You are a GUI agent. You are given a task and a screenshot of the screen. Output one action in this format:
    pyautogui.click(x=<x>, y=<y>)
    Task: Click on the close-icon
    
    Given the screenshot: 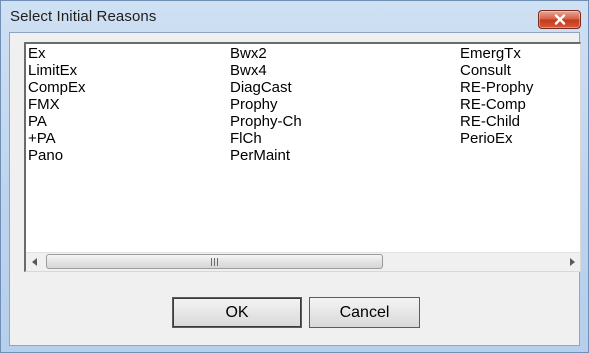 What is the action you would take?
    pyautogui.click(x=560, y=19)
    